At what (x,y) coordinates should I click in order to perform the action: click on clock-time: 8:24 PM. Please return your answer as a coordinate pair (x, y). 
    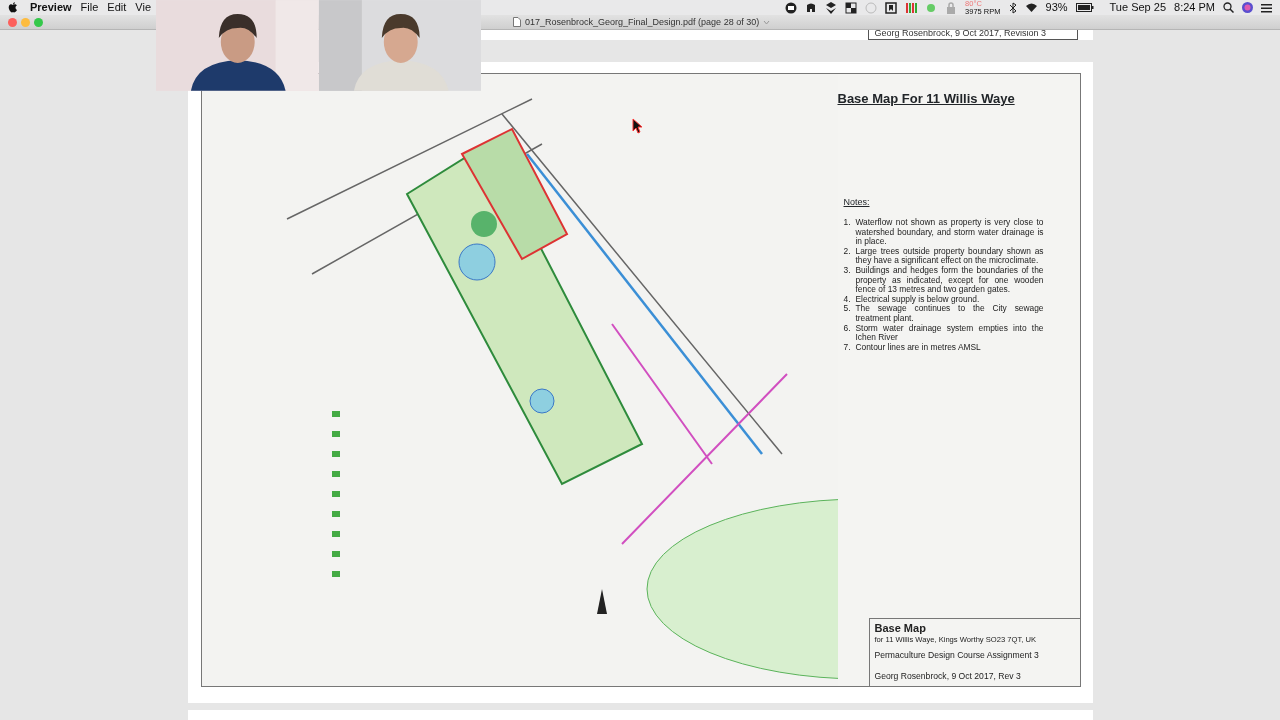
    Looking at the image, I should click on (1194, 7).